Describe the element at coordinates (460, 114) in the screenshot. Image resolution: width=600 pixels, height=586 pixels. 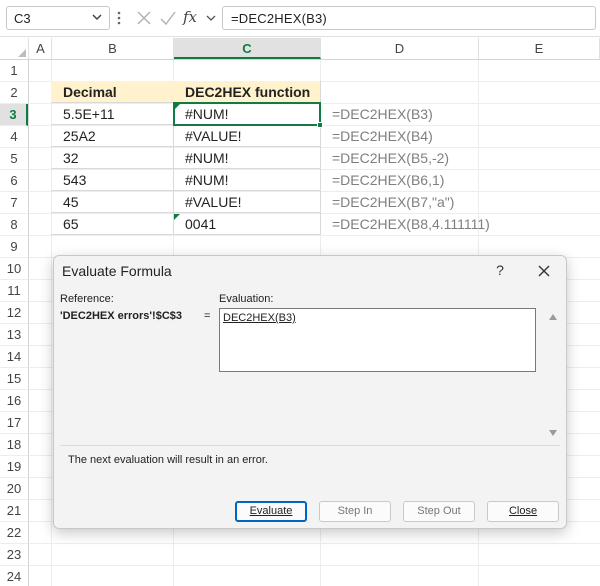
I see `cell-d3: =DEC2HEX(B3)` at that location.